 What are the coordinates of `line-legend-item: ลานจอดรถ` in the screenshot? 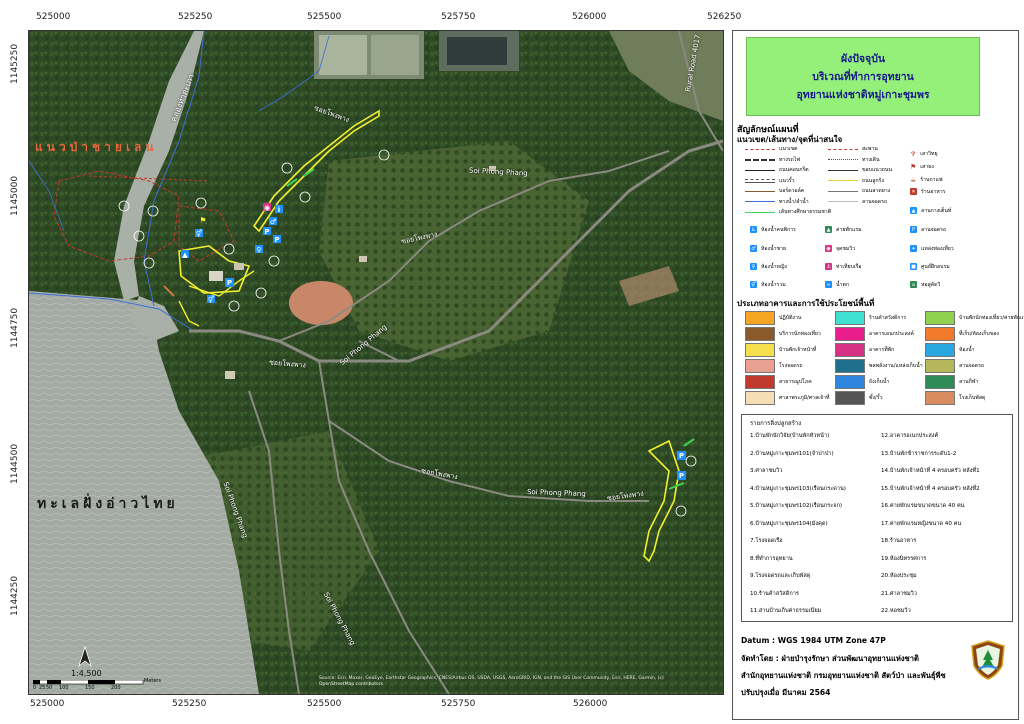 It's located at (857, 202).